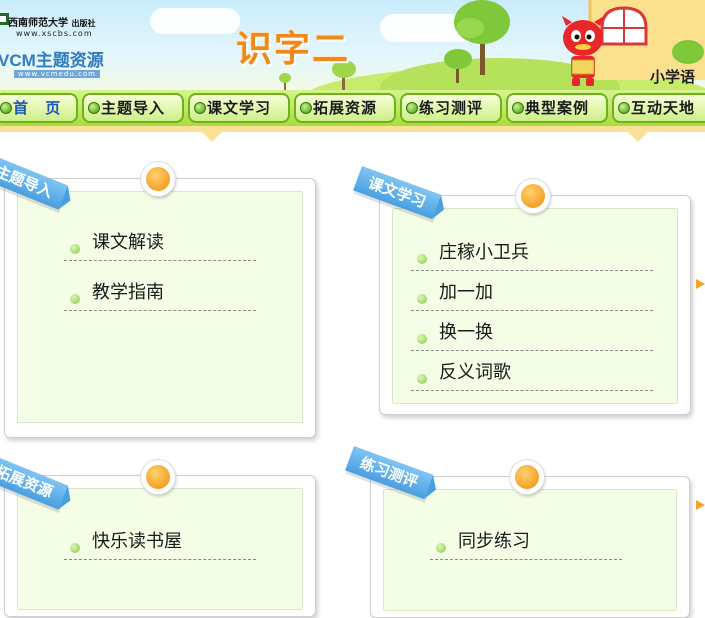 This screenshot has height=618, width=705. Describe the element at coordinates (532, 256) in the screenshot. I see `list-item-link: 庄稼小卫兵` at that location.